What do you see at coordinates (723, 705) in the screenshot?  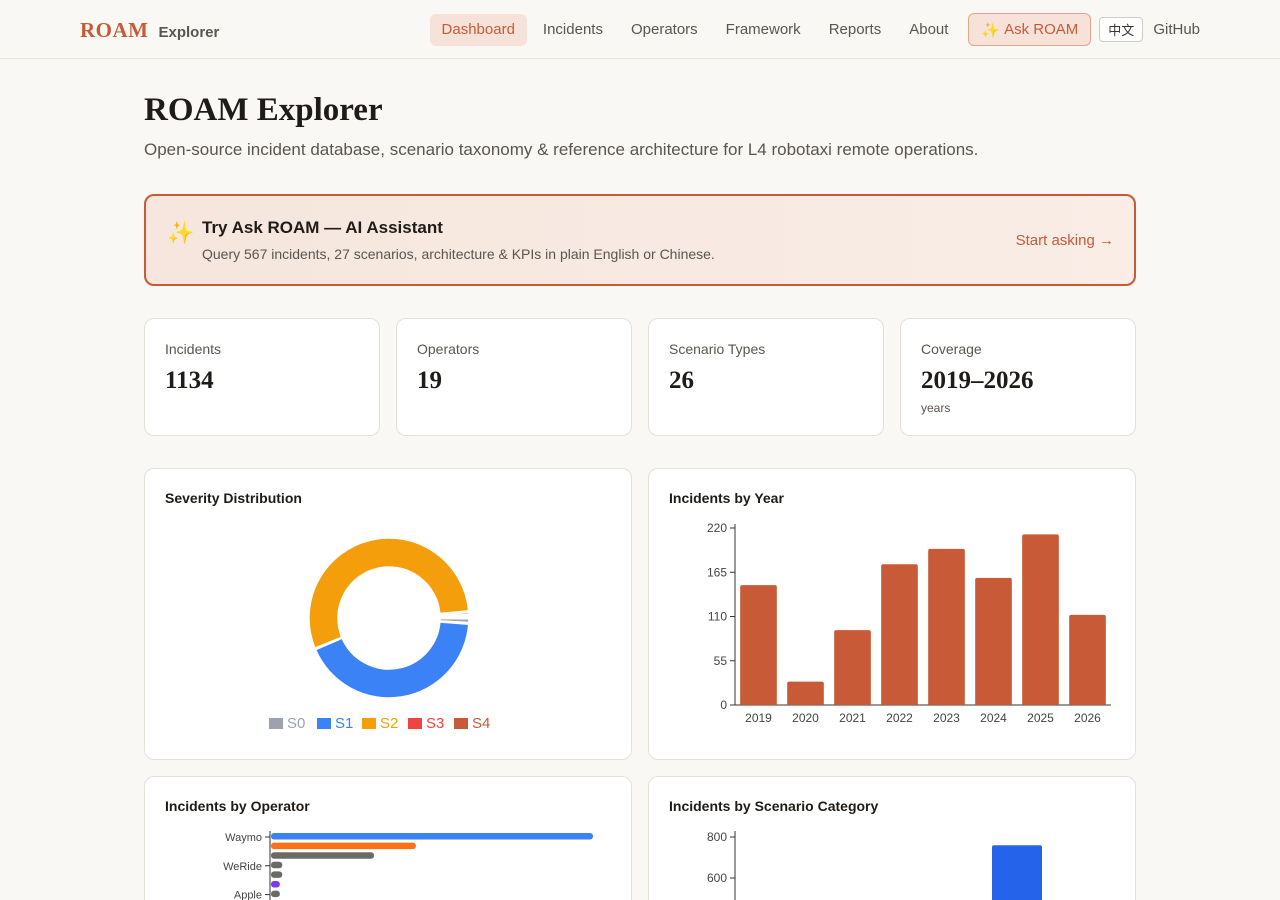 I see `y-tick-label: 0` at bounding box center [723, 705].